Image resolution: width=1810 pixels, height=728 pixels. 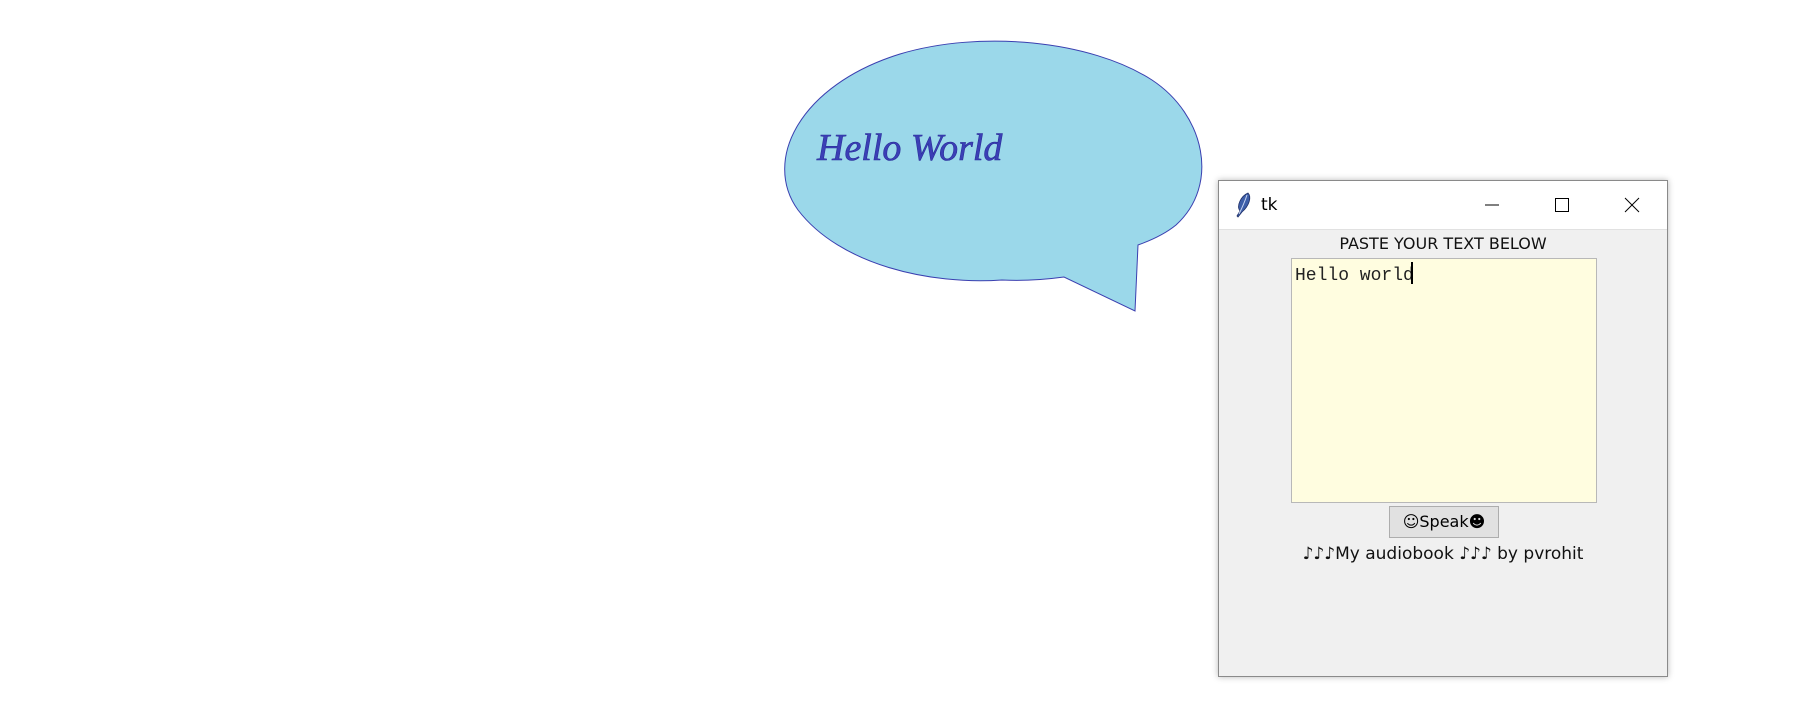 I want to click on window-title: tk, so click(x=1269, y=205).